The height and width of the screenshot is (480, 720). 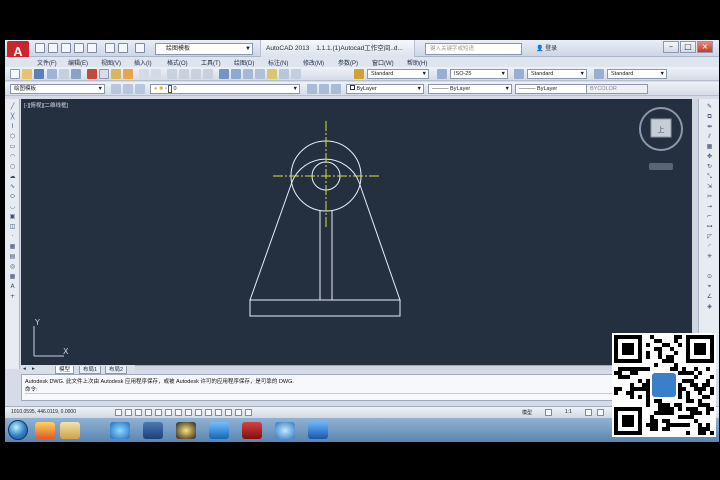 What do you see at coordinates (12, 236) in the screenshot?
I see `point-icon: ·` at bounding box center [12, 236].